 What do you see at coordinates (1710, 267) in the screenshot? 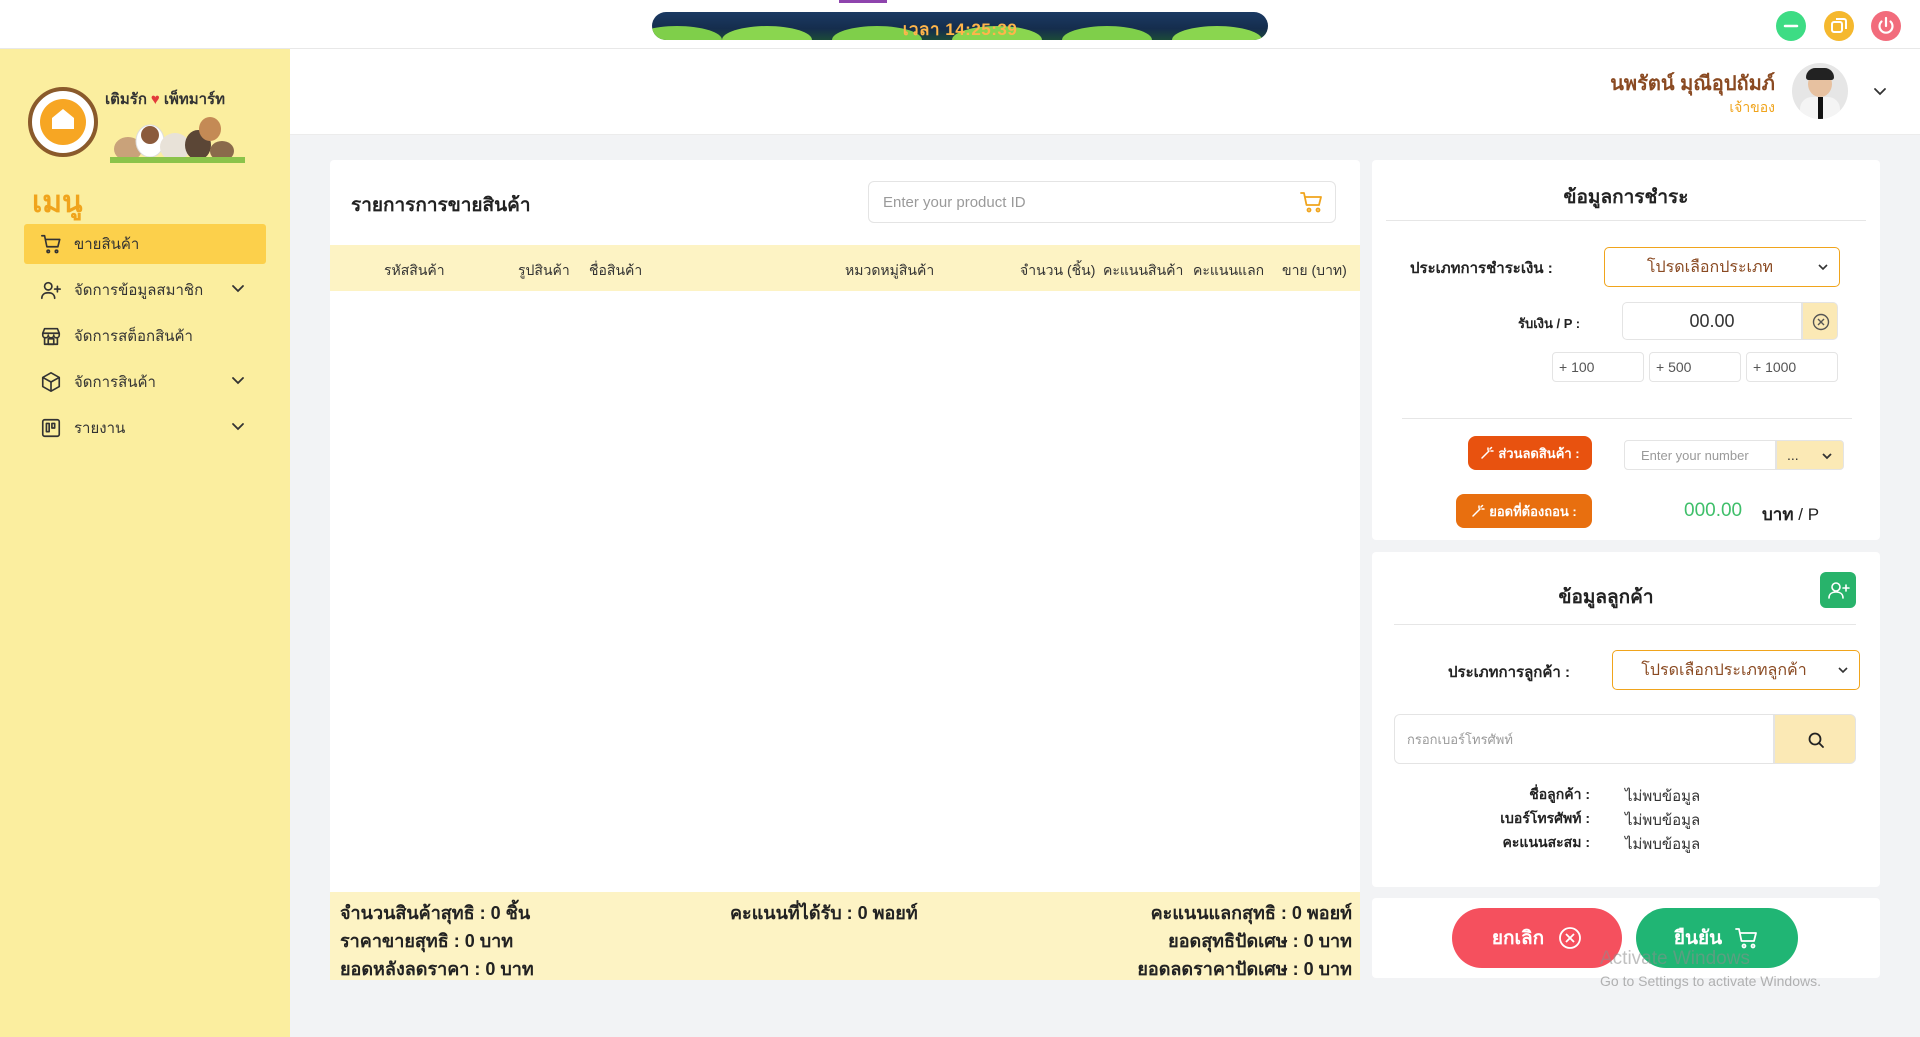
I see `payment-type-value: โปรดเลือกประเภท` at bounding box center [1710, 267].